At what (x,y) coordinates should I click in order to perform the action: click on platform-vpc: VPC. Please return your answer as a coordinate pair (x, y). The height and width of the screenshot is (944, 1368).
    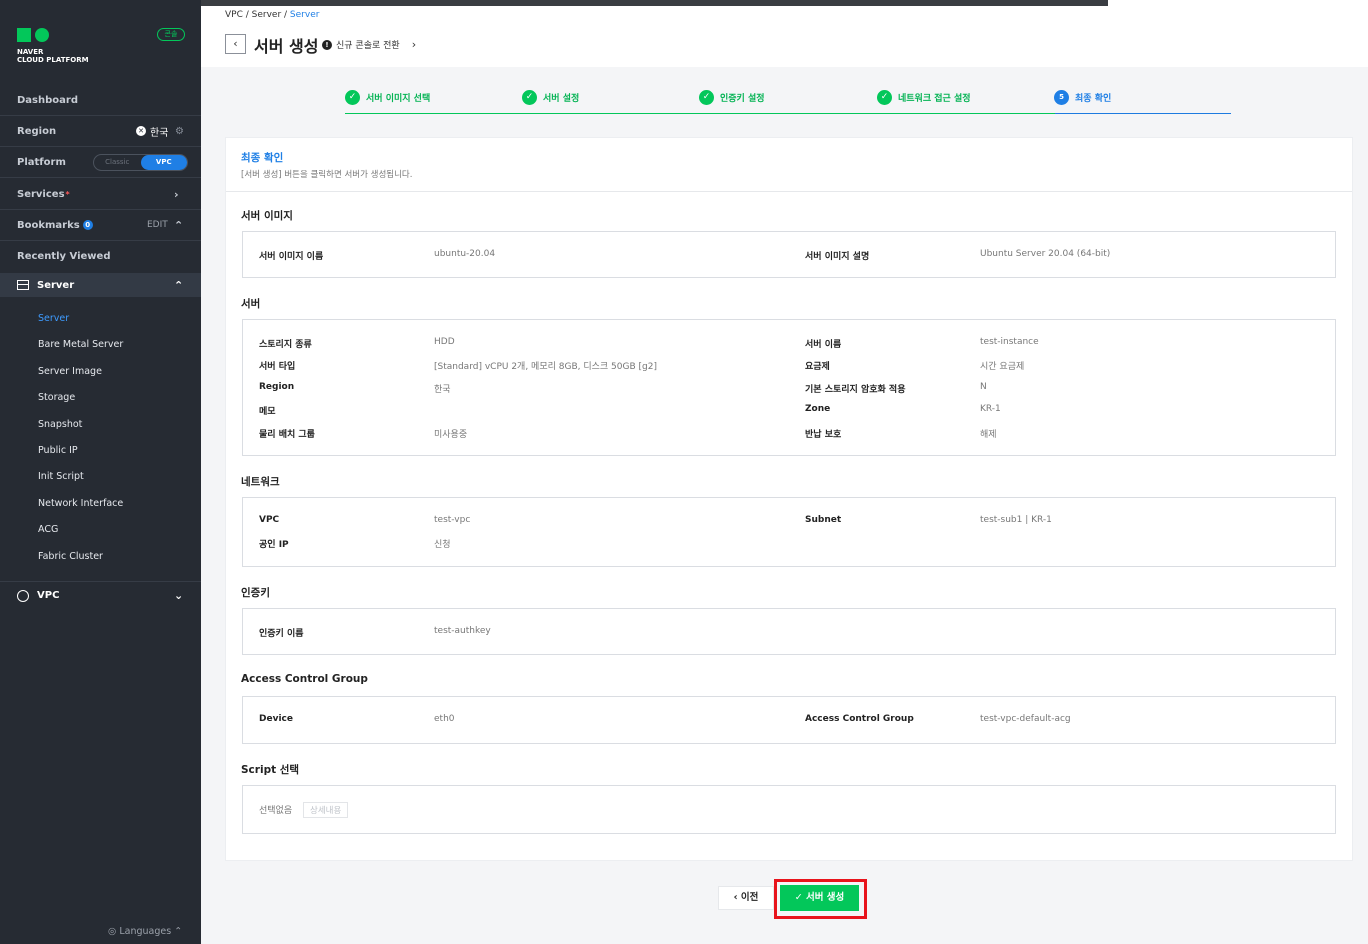
    Looking at the image, I should click on (163, 162).